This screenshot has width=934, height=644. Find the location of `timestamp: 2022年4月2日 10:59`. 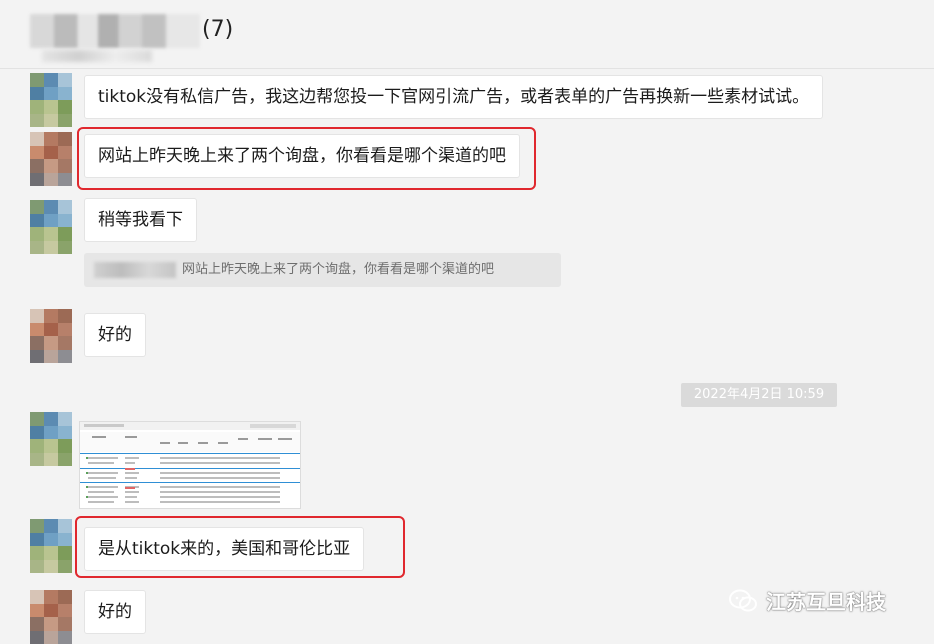

timestamp: 2022年4月2日 10:59 is located at coordinates (759, 395).